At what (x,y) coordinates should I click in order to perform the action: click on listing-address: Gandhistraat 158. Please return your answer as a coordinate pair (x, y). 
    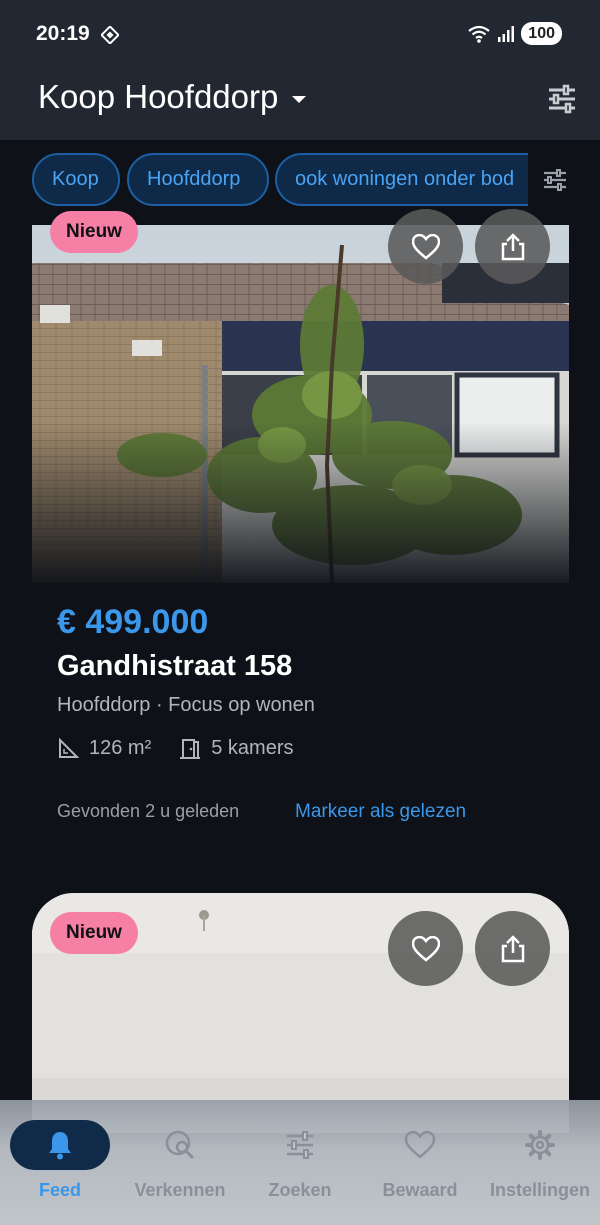
    Looking at the image, I should click on (174, 666).